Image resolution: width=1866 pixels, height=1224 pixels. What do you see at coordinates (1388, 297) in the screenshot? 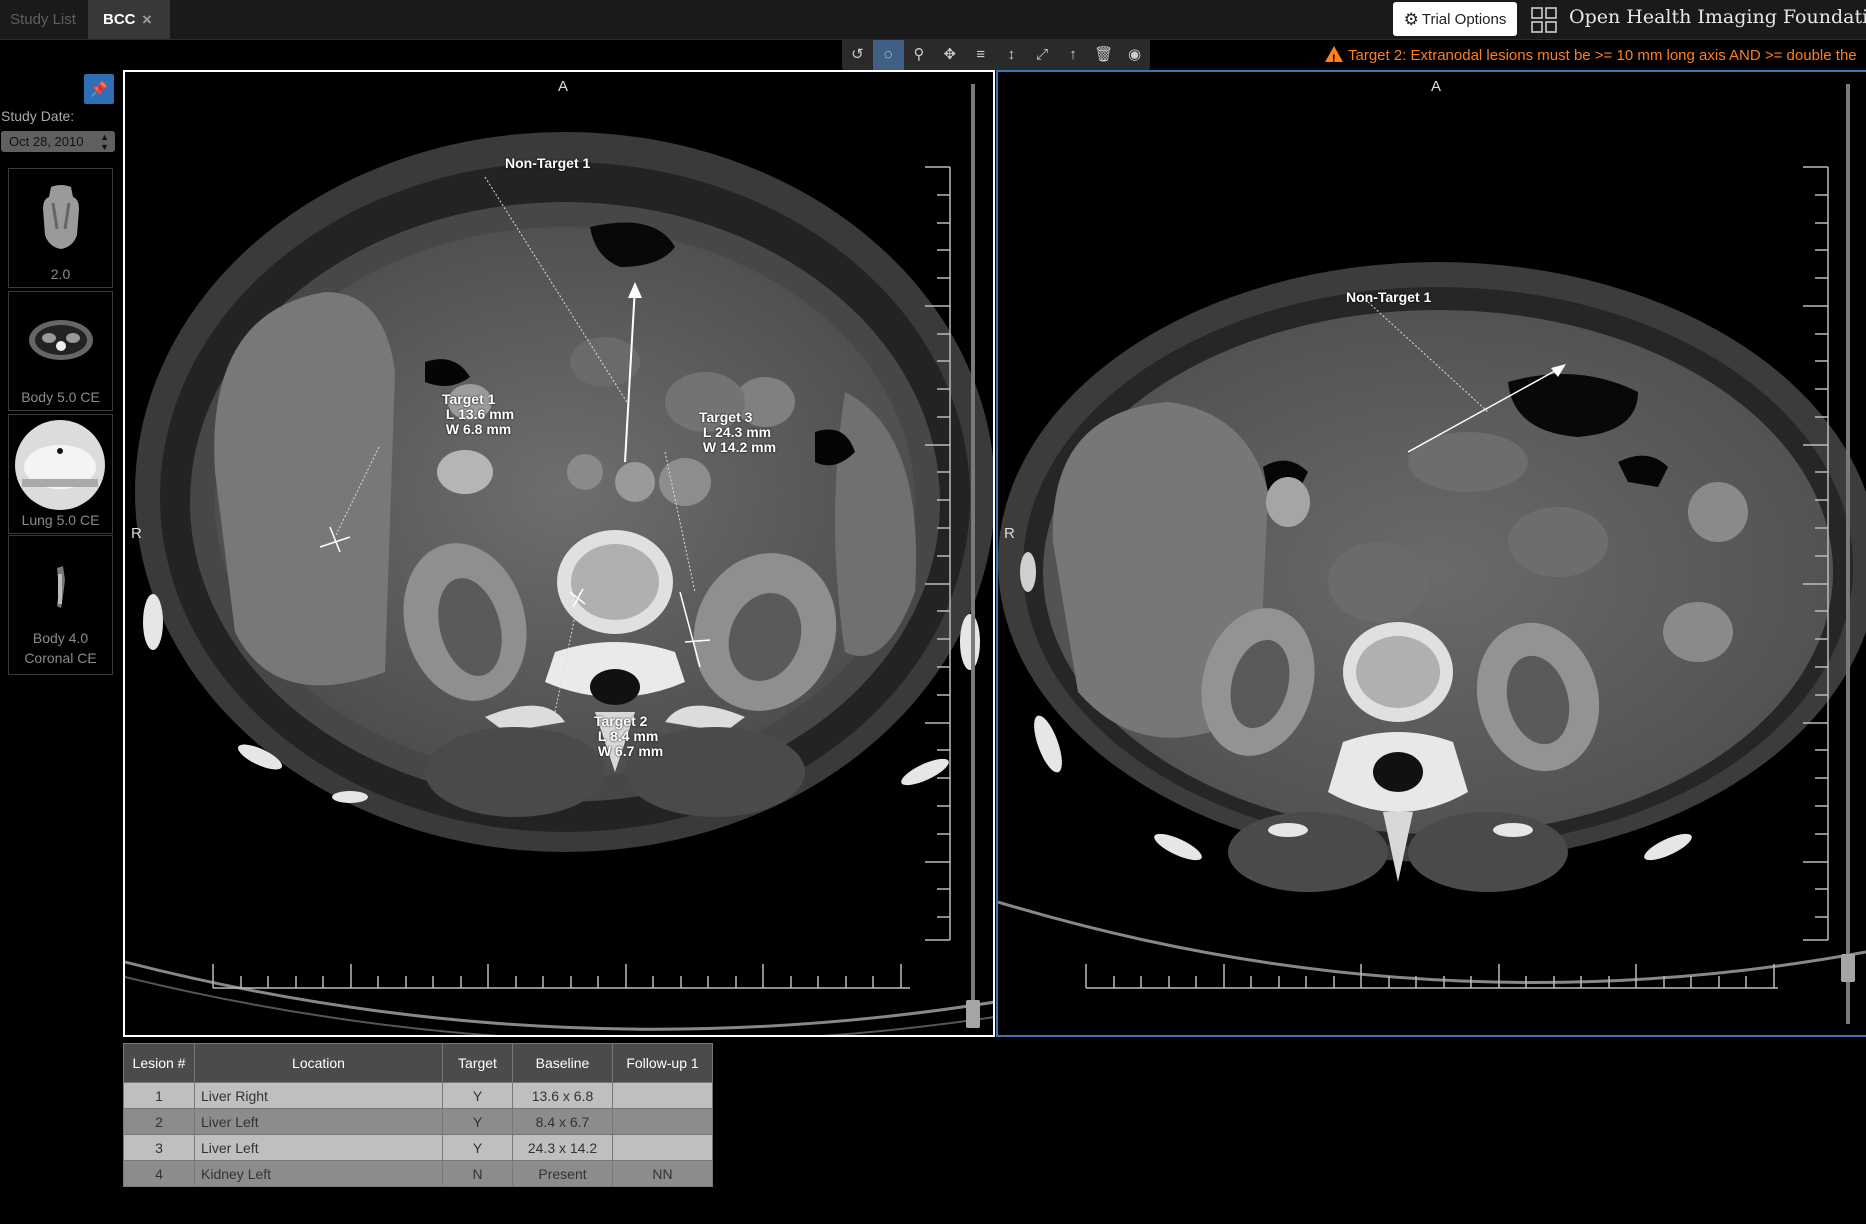
I see `annotation-non-target-1-followup: Non-Target 1` at bounding box center [1388, 297].